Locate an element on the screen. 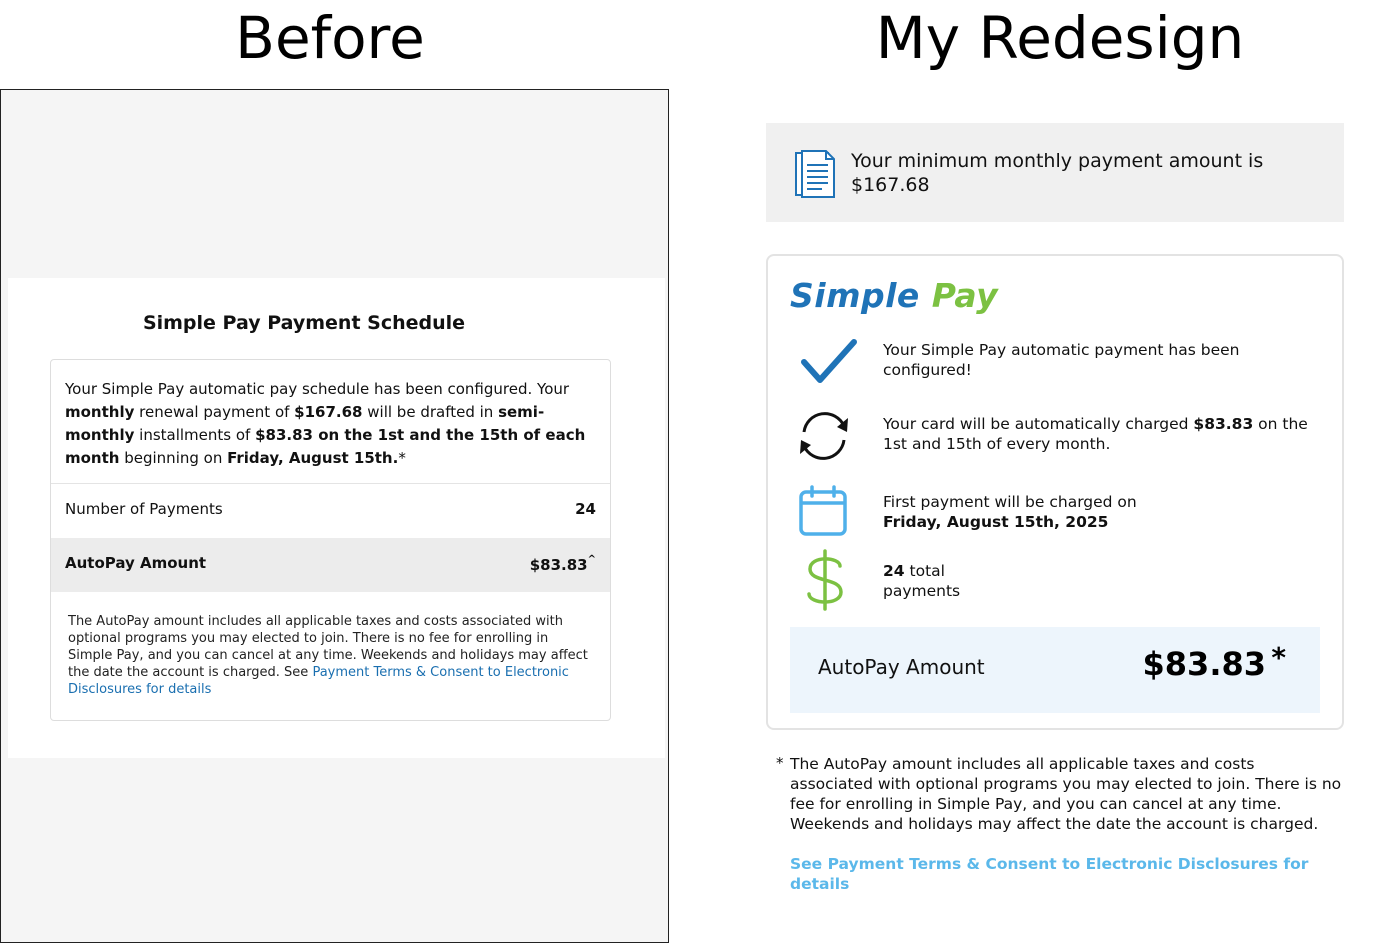 This screenshot has height=945, width=1380. number-of-payments-label: Number of Payments is located at coordinates (144, 509).